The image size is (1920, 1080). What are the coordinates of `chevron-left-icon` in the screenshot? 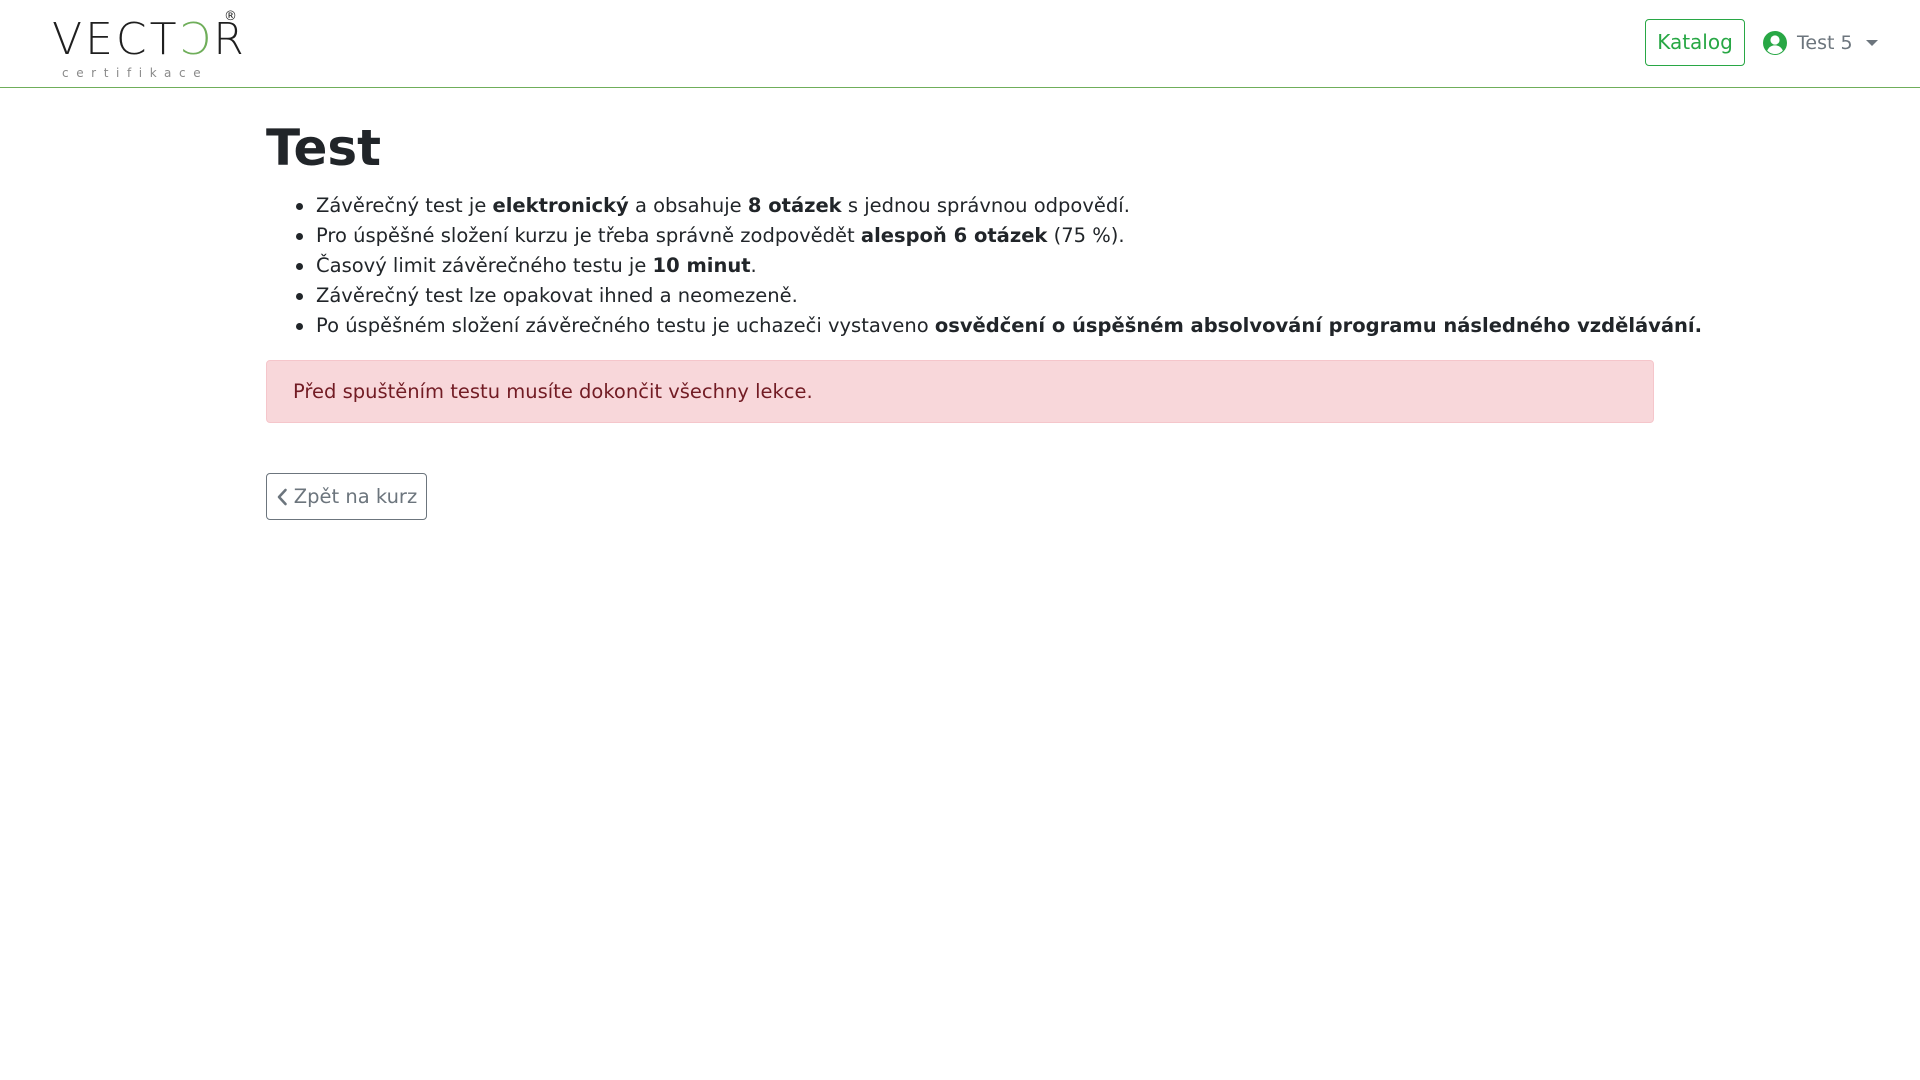 It's located at (282, 497).